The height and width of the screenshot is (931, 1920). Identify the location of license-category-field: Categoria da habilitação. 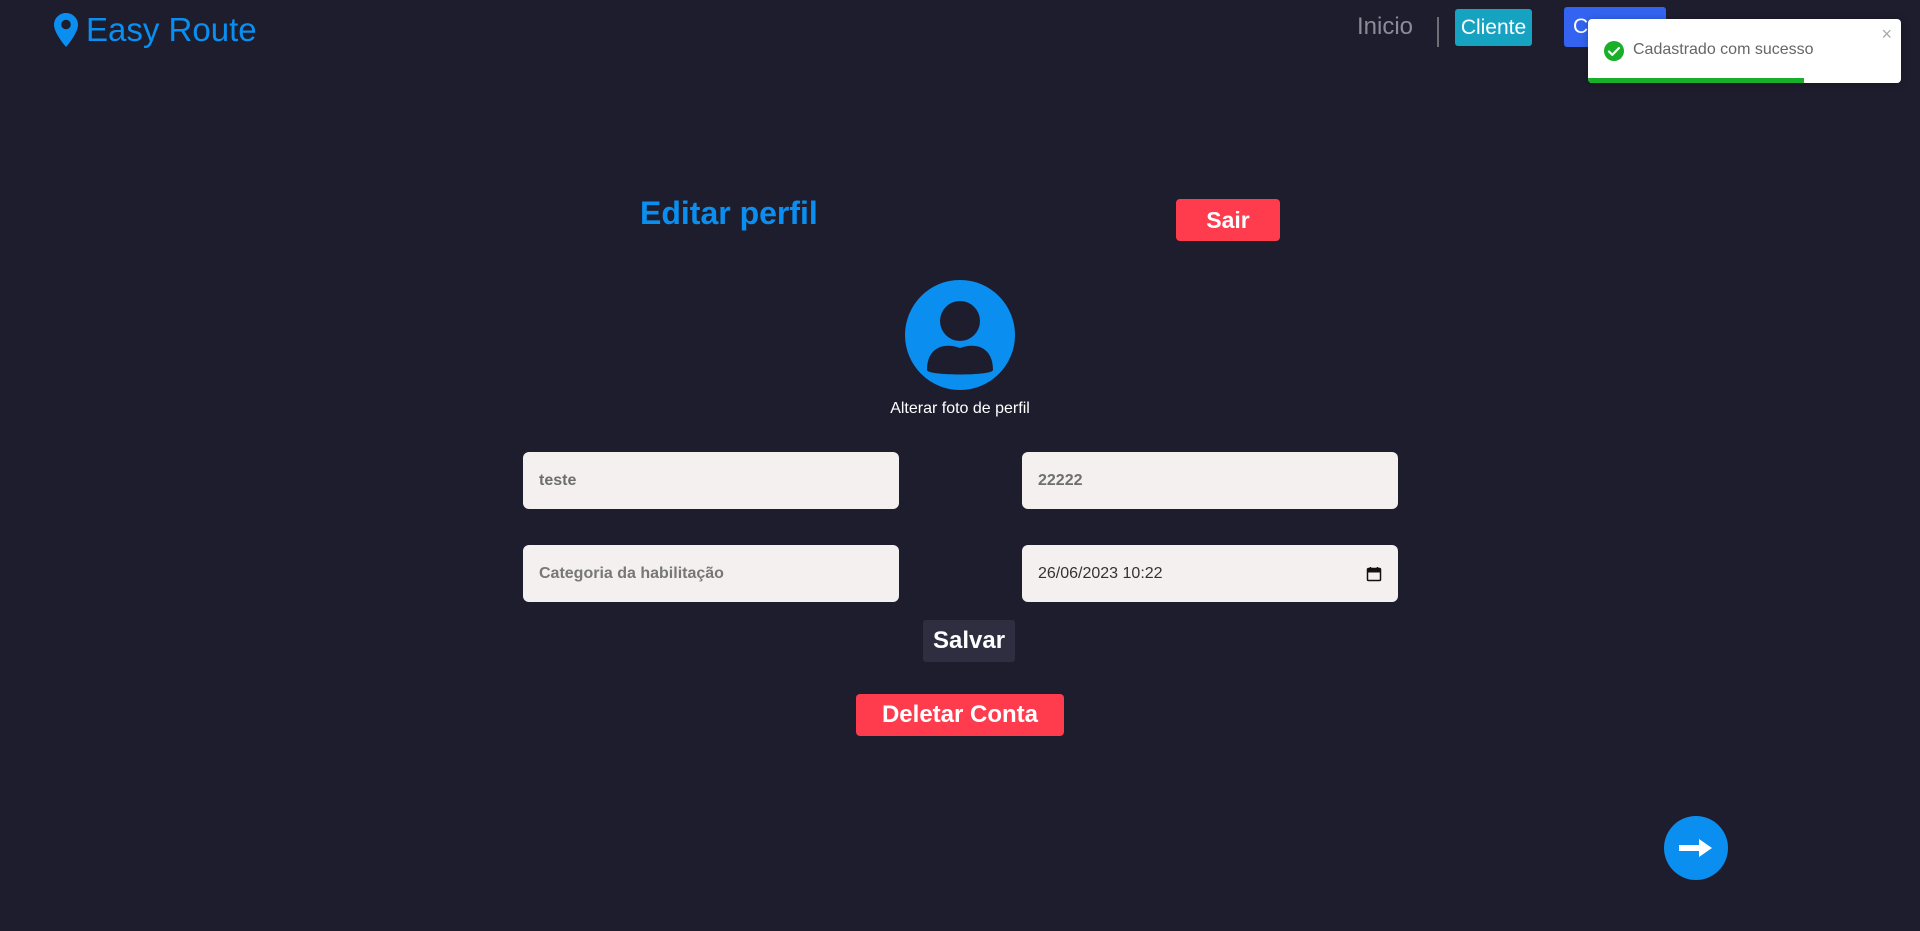
(711, 573).